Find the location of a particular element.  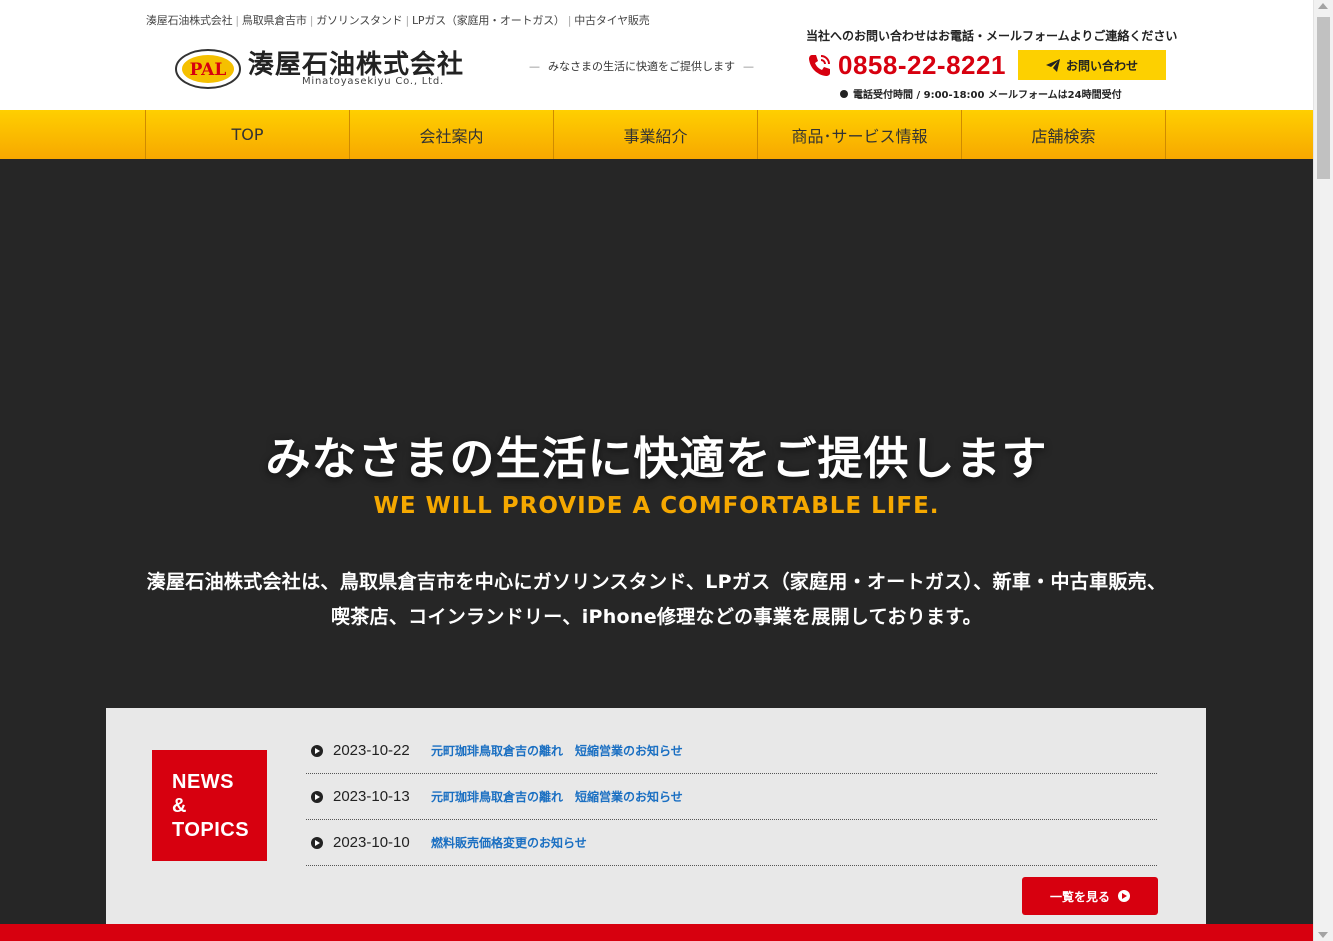

paper-plane-icon is located at coordinates (1052, 65).